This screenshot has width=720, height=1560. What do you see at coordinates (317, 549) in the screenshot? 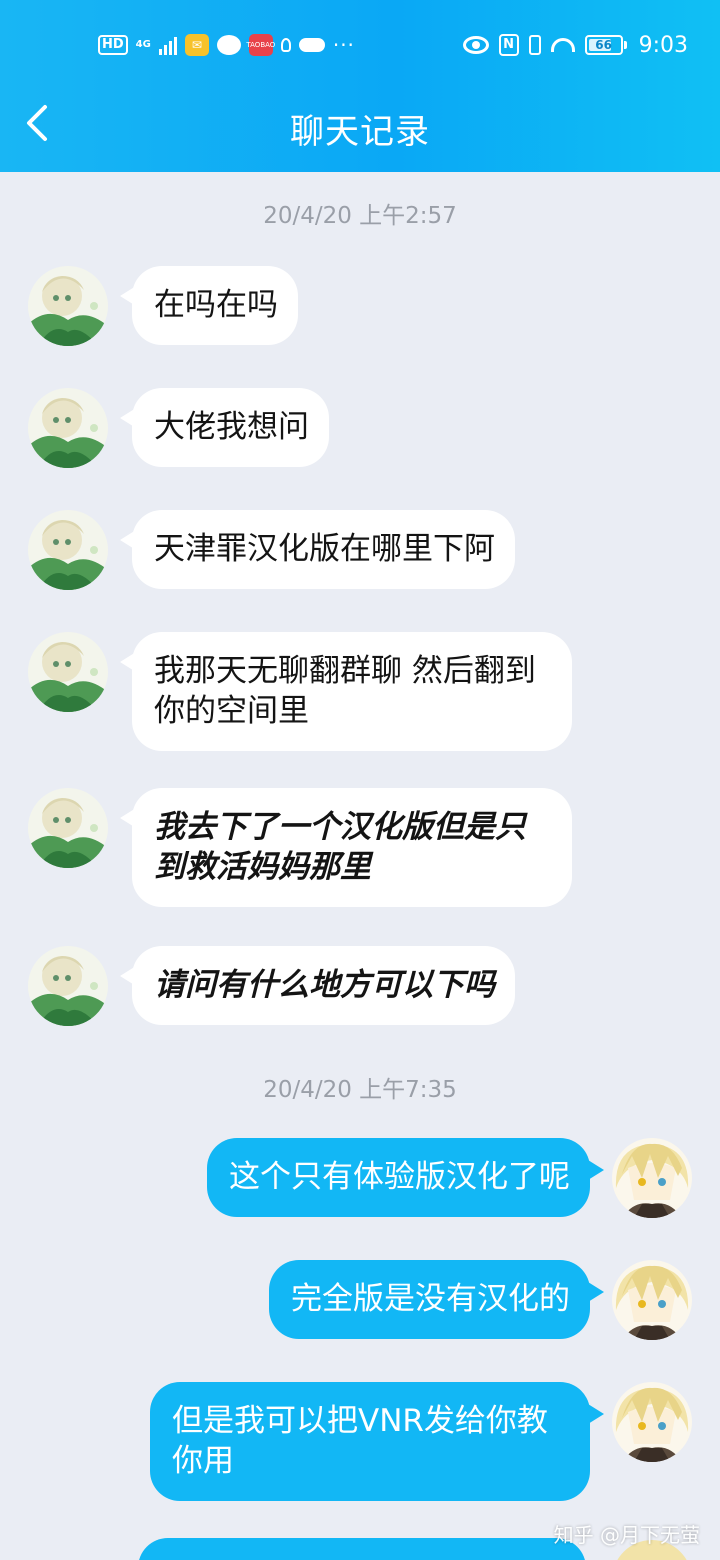
I see `incoming-message-bubble: 天津罪汉化版在哪里下阿` at bounding box center [317, 549].